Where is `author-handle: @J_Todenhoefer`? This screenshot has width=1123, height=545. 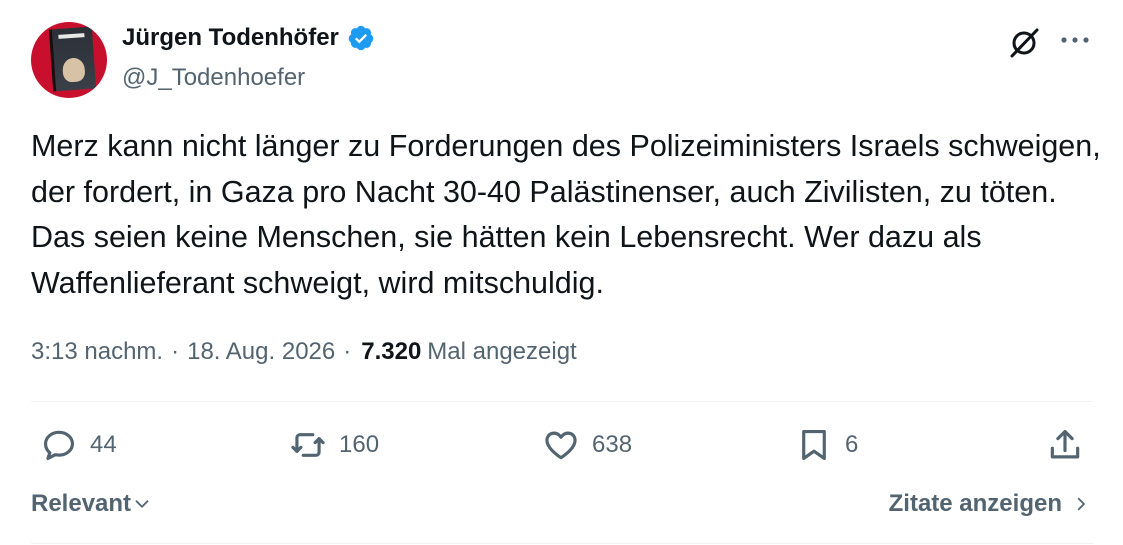 author-handle: @J_Todenhoefer is located at coordinates (213, 78).